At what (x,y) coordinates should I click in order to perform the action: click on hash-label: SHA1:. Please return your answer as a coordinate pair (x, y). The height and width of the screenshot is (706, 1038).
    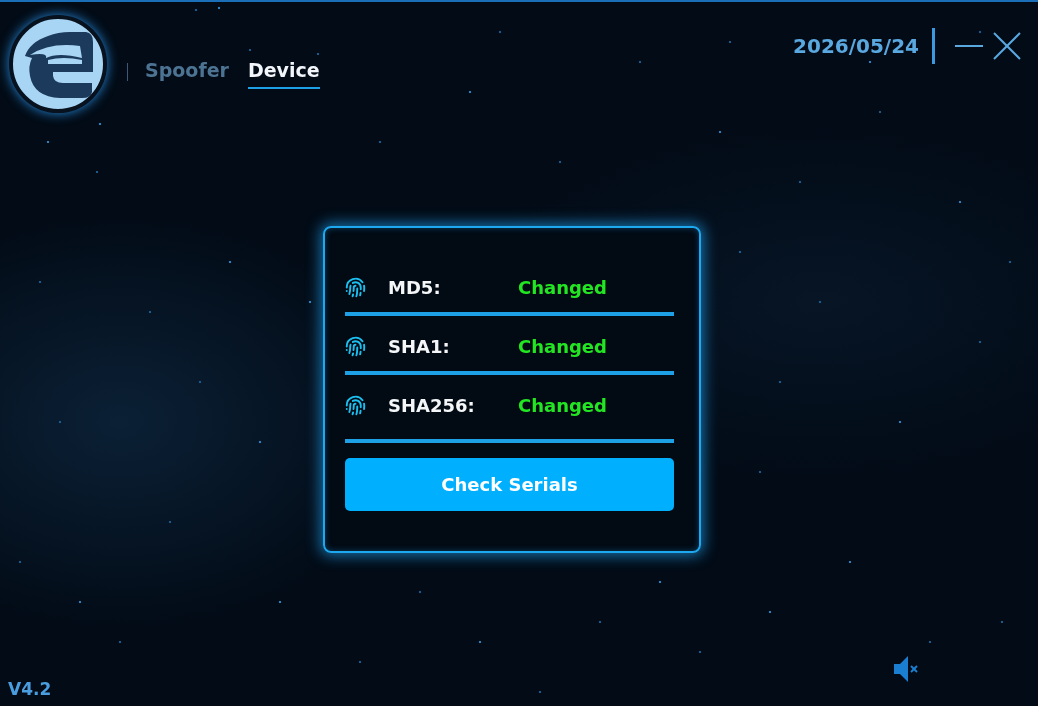
    Looking at the image, I should click on (419, 346).